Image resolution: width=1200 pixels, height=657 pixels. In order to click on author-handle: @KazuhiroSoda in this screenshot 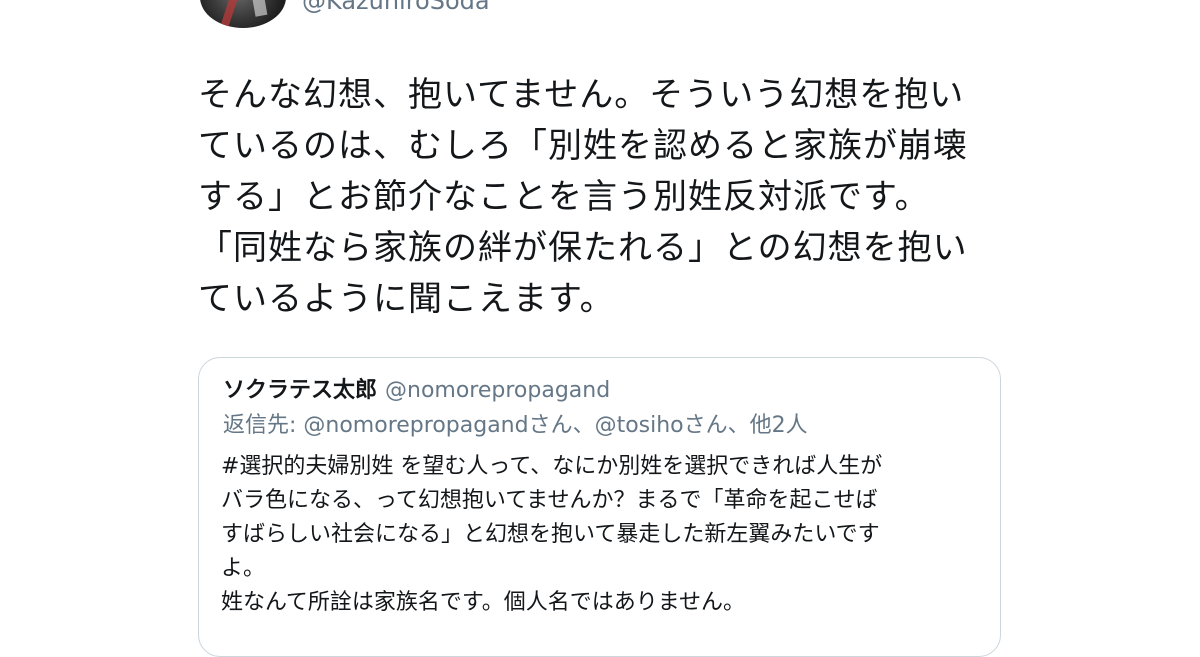, I will do `click(396, 8)`.